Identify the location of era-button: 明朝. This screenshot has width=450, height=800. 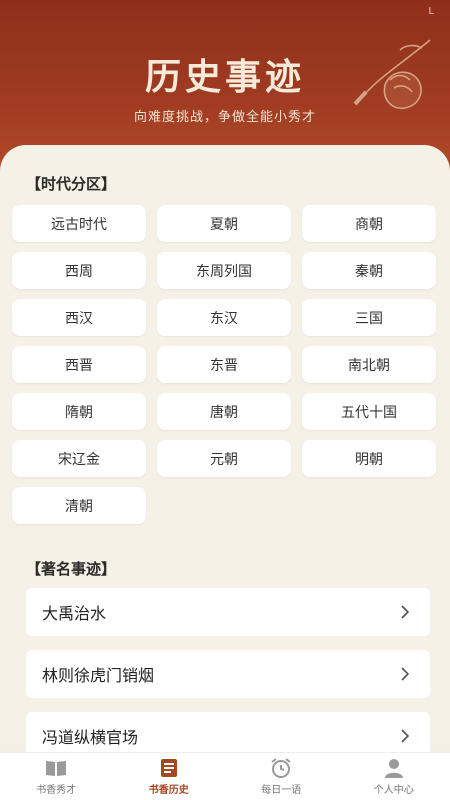
(369, 458).